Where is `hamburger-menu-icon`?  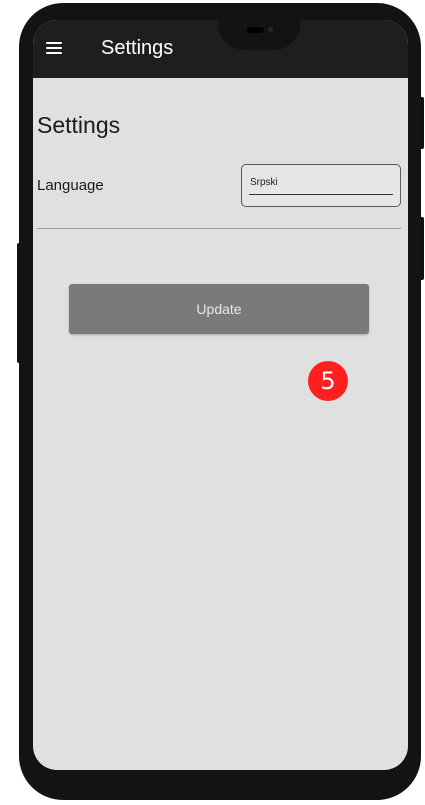 hamburger-menu-icon is located at coordinates (54, 48).